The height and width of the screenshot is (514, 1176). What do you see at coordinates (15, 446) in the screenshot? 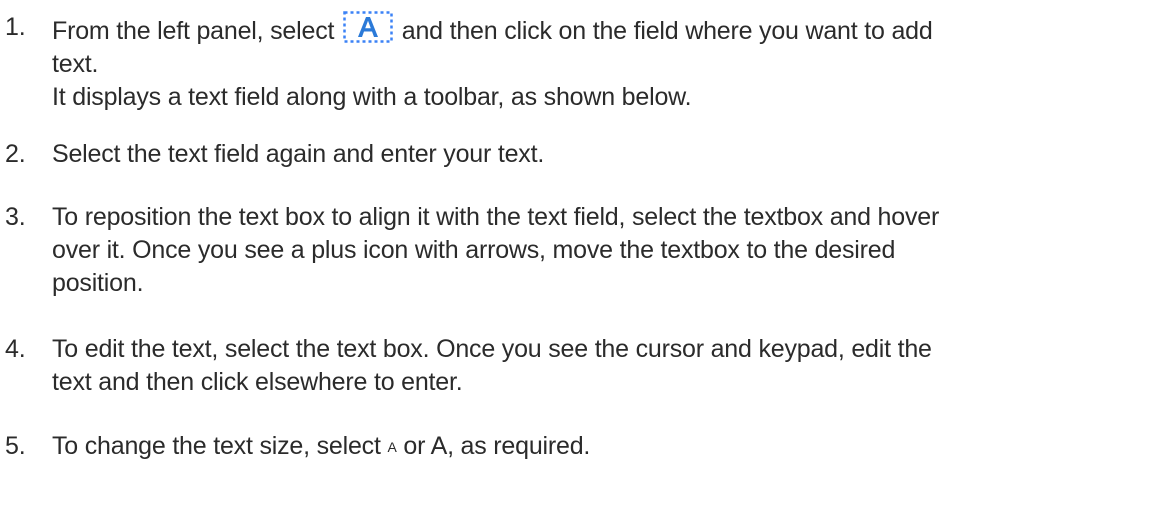
I see `step-number: 5.` at bounding box center [15, 446].